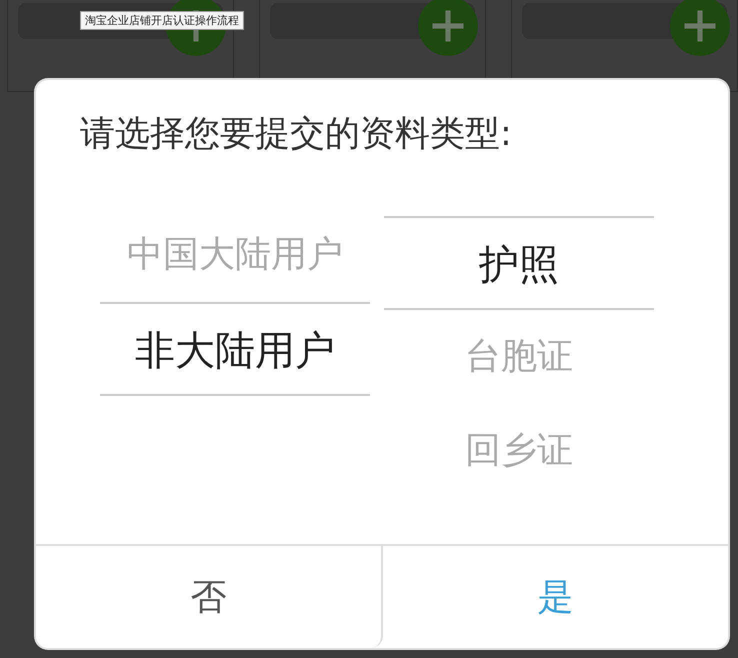 This screenshot has width=738, height=658. What do you see at coordinates (519, 451) in the screenshot?
I see `picker-option: 回乡证` at bounding box center [519, 451].